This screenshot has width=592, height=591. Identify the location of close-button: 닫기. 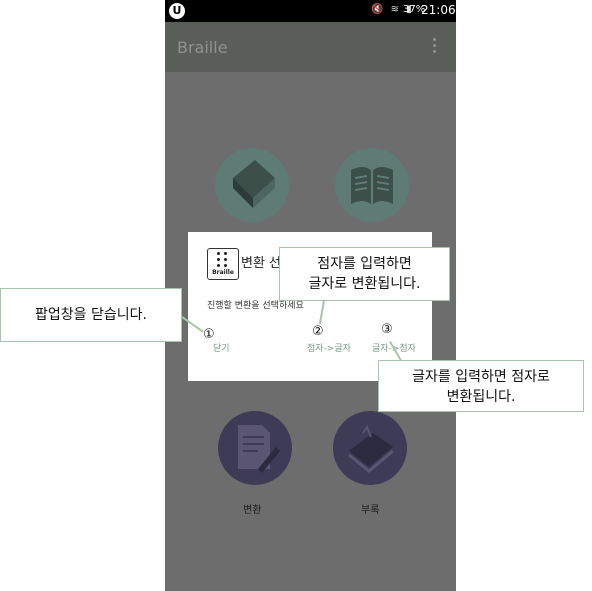
(221, 347).